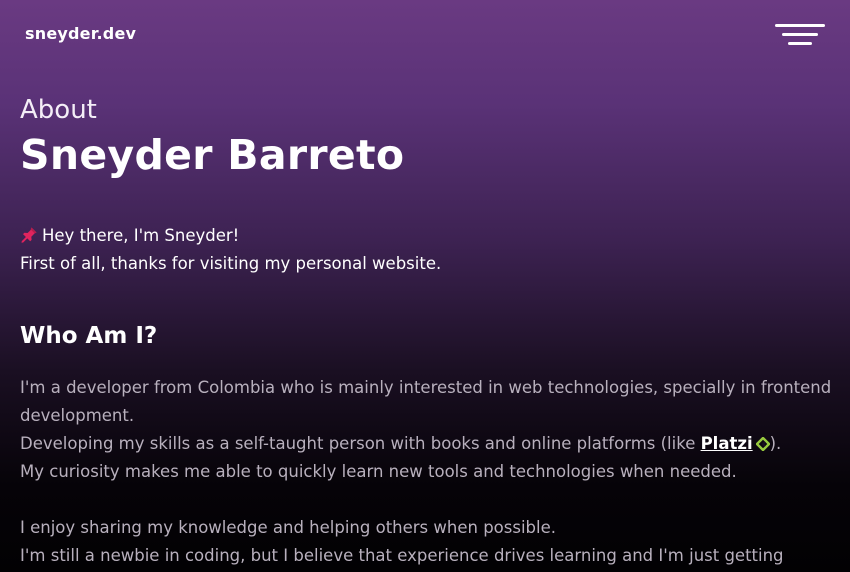  Describe the element at coordinates (80, 33) in the screenshot. I see `site-logo-link: sneyder.dev` at that location.